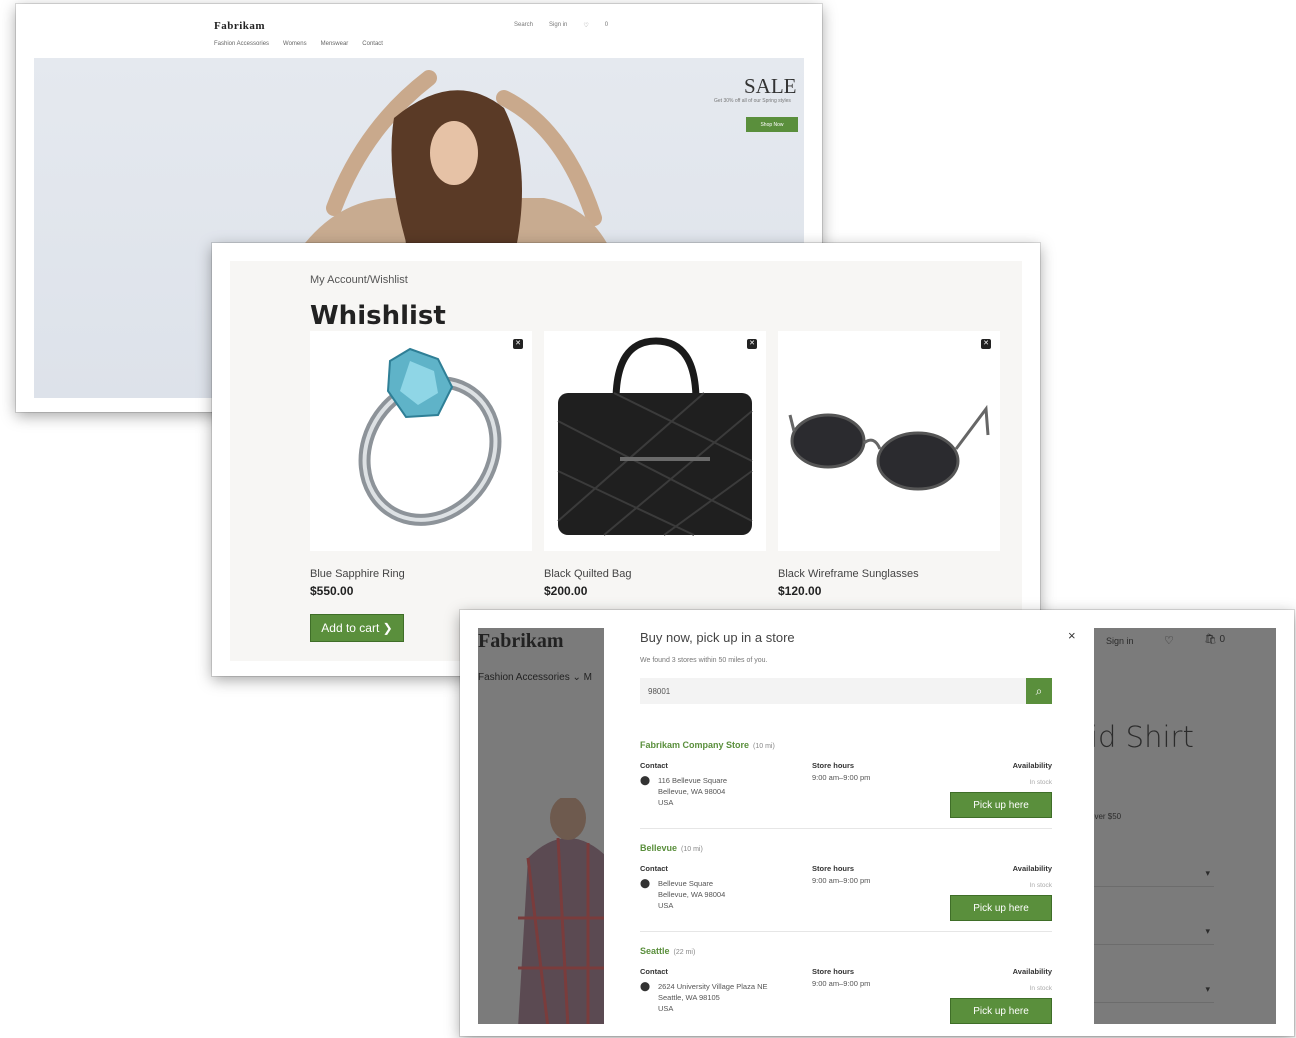  Describe the element at coordinates (686, 883) in the screenshot. I see `address-line: Bellevue Square` at that location.